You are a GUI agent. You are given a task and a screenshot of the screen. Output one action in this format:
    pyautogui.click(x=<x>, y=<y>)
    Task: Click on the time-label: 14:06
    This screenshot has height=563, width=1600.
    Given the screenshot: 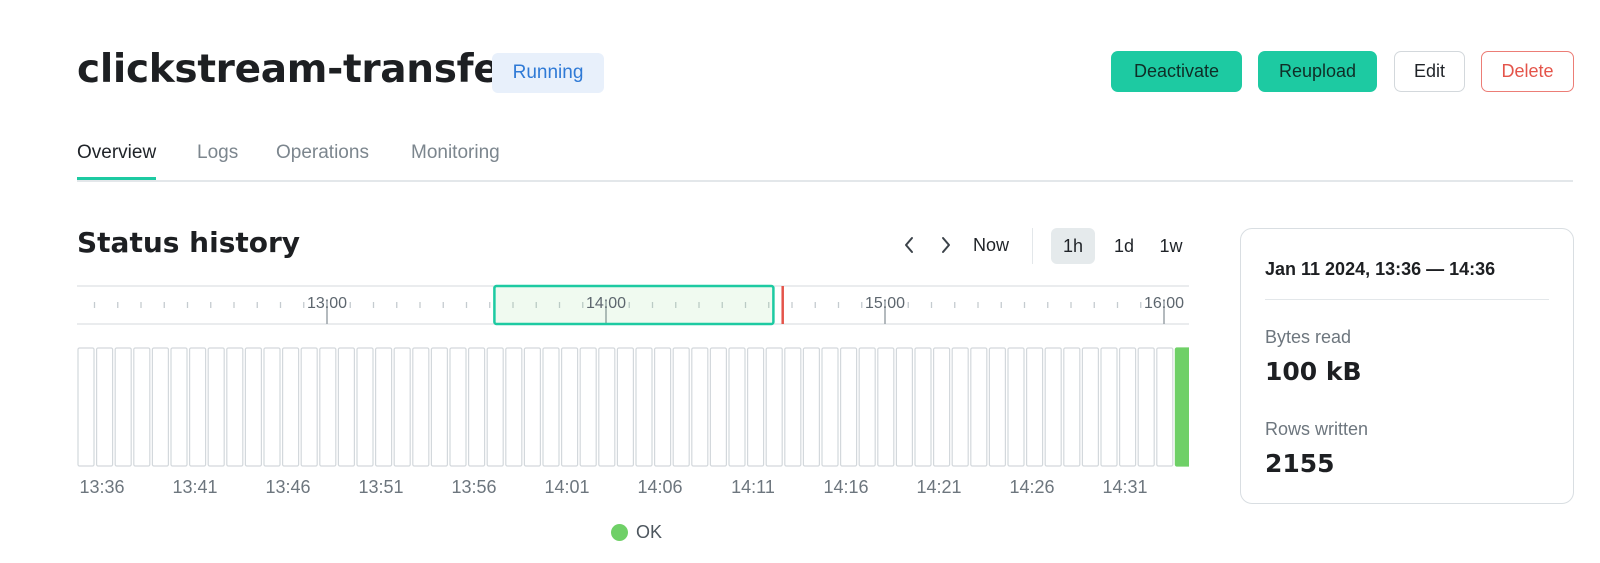 What is the action you would take?
    pyautogui.click(x=660, y=487)
    